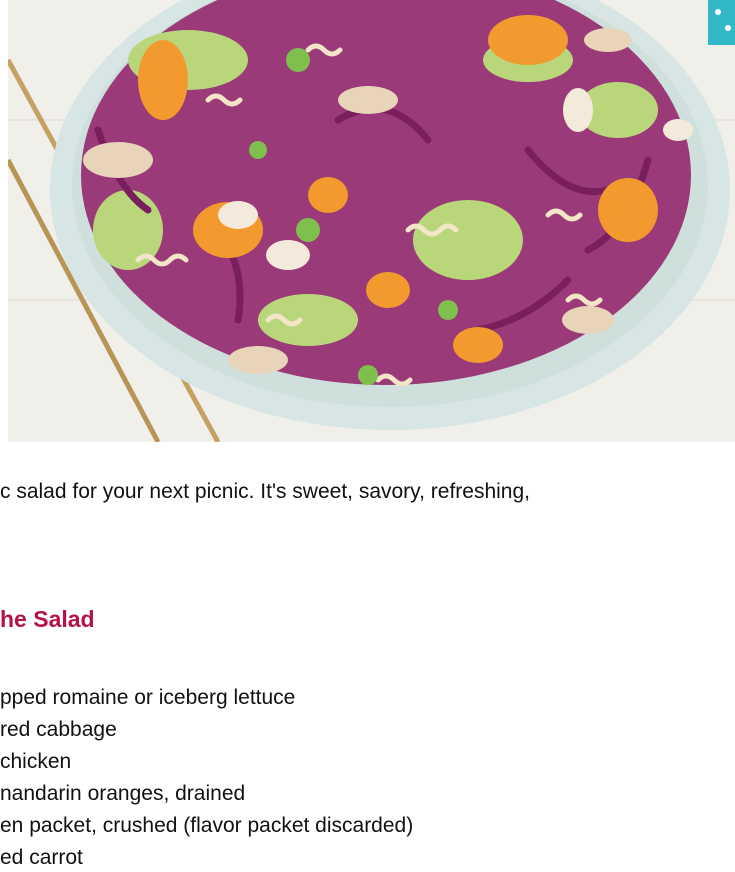  Describe the element at coordinates (47, 619) in the screenshot. I see `ingredients-section-heading: he Salad` at that location.